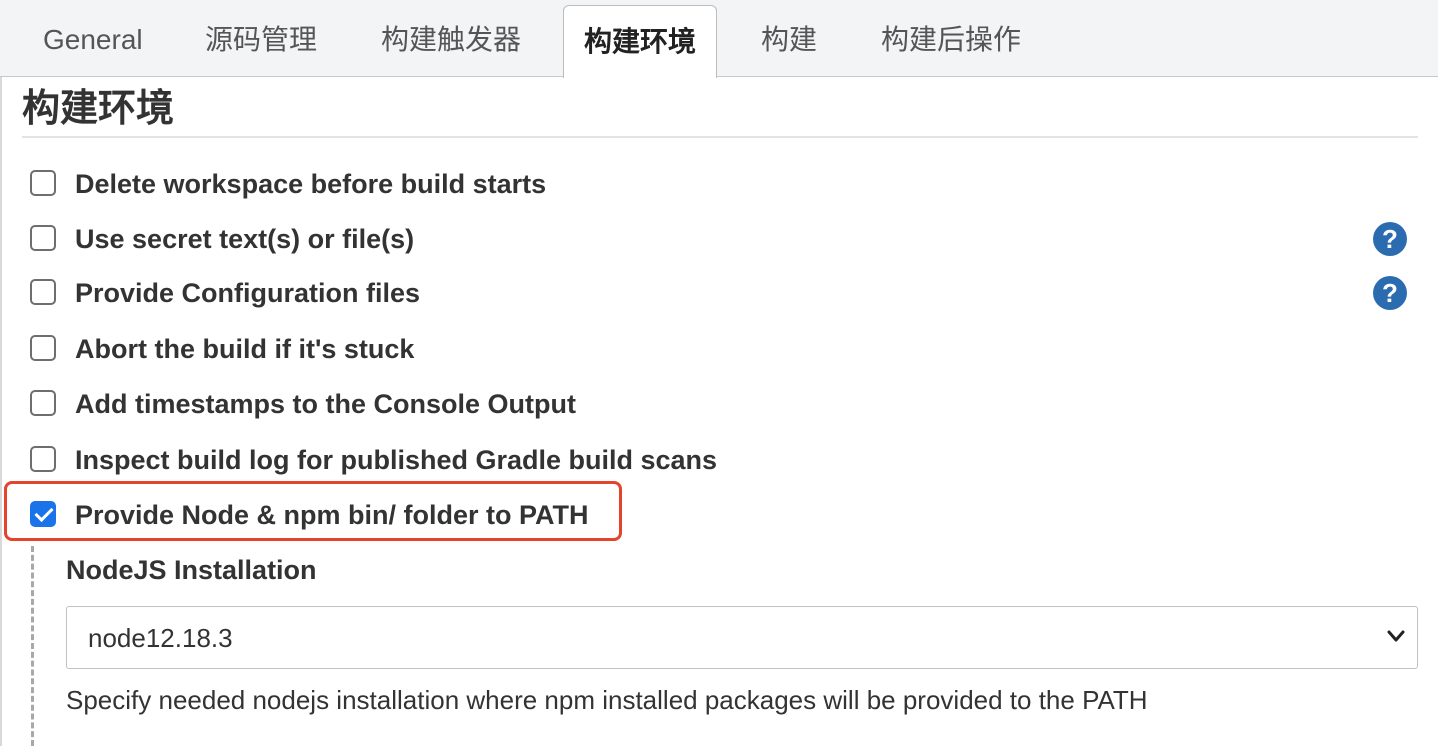 The width and height of the screenshot is (1438, 746). I want to click on tab-build: 构建, so click(789, 38).